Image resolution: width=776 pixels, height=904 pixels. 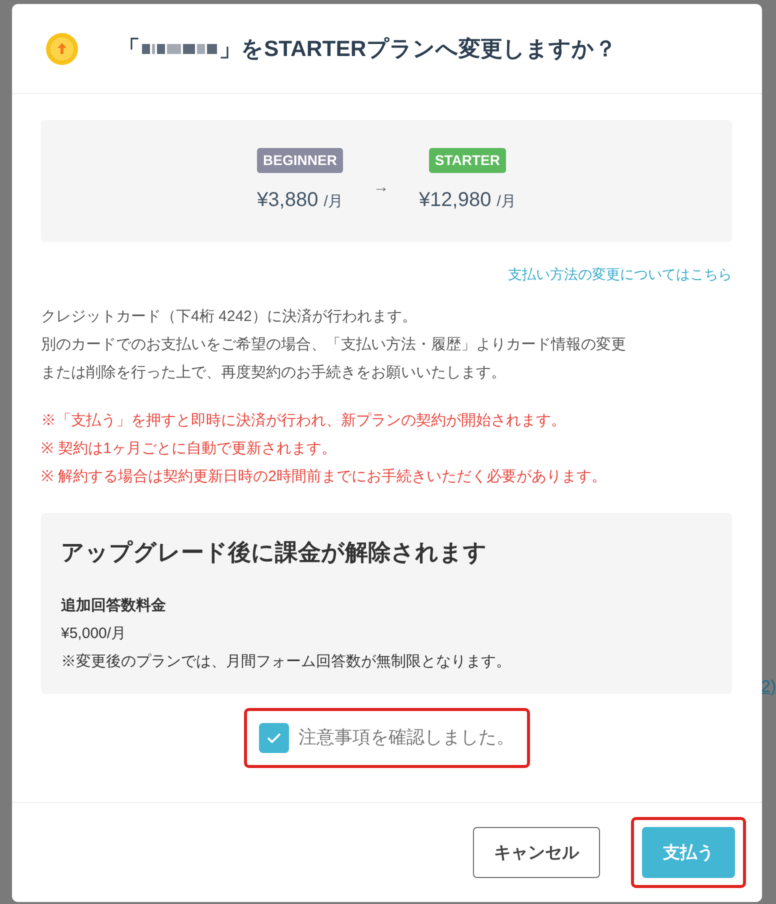 I want to click on confirm-checkbox, so click(x=273, y=737).